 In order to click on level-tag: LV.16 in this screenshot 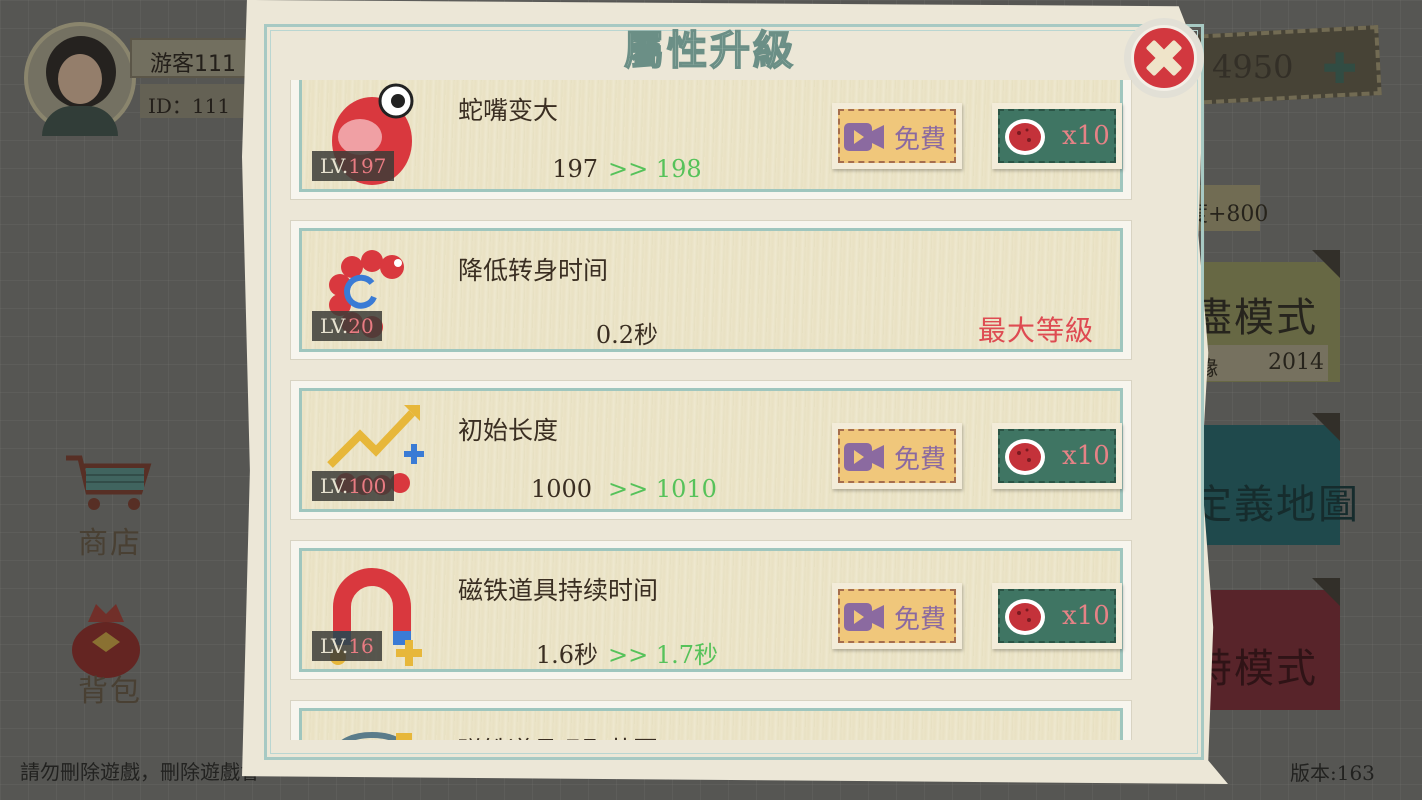, I will do `click(347, 646)`.